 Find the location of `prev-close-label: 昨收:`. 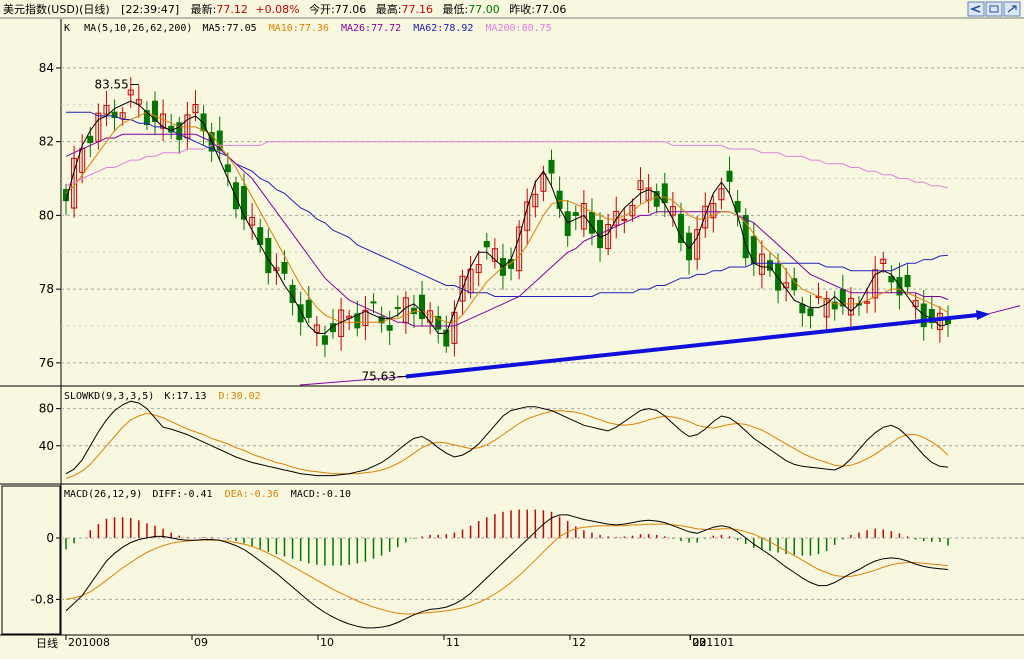

prev-close-label: 昨收: is located at coordinates (522, 9).